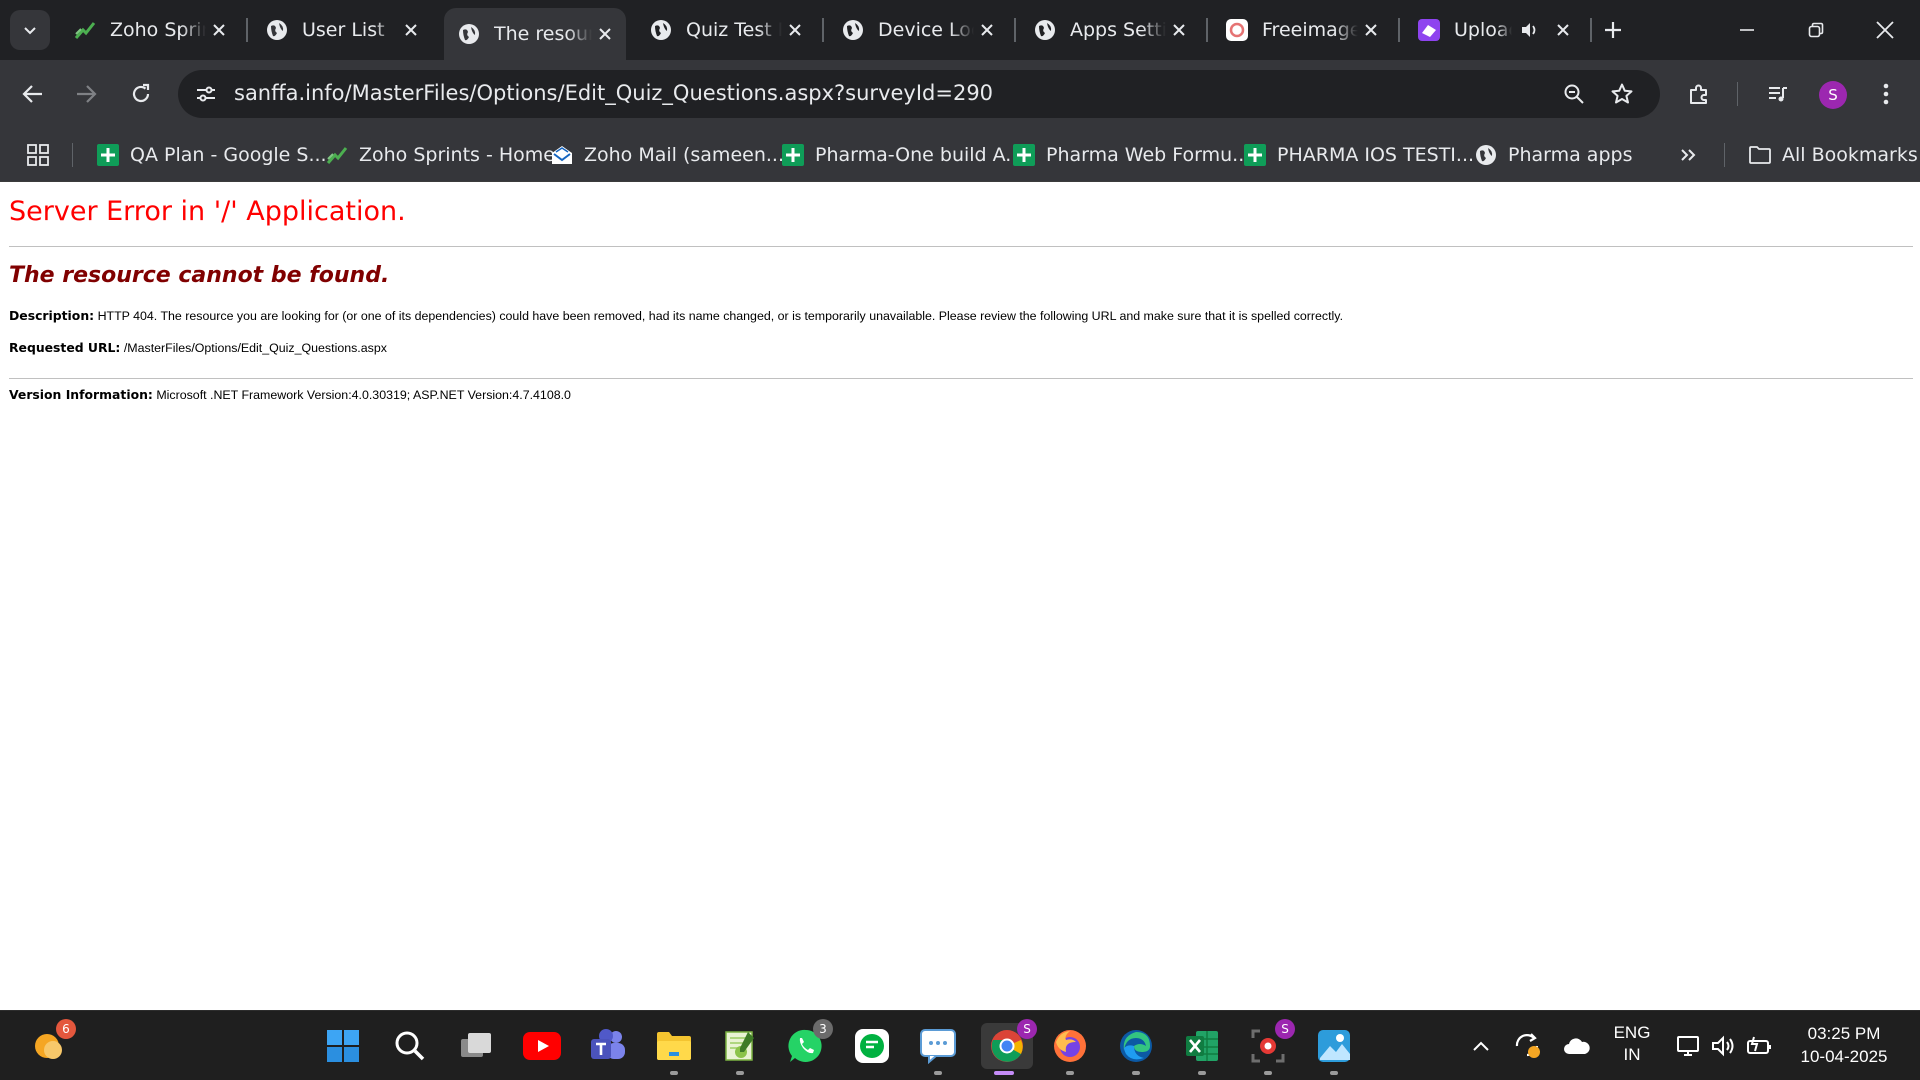 This screenshot has width=1920, height=1080. What do you see at coordinates (337, 155) in the screenshot?
I see `zoho-sprints-icon` at bounding box center [337, 155].